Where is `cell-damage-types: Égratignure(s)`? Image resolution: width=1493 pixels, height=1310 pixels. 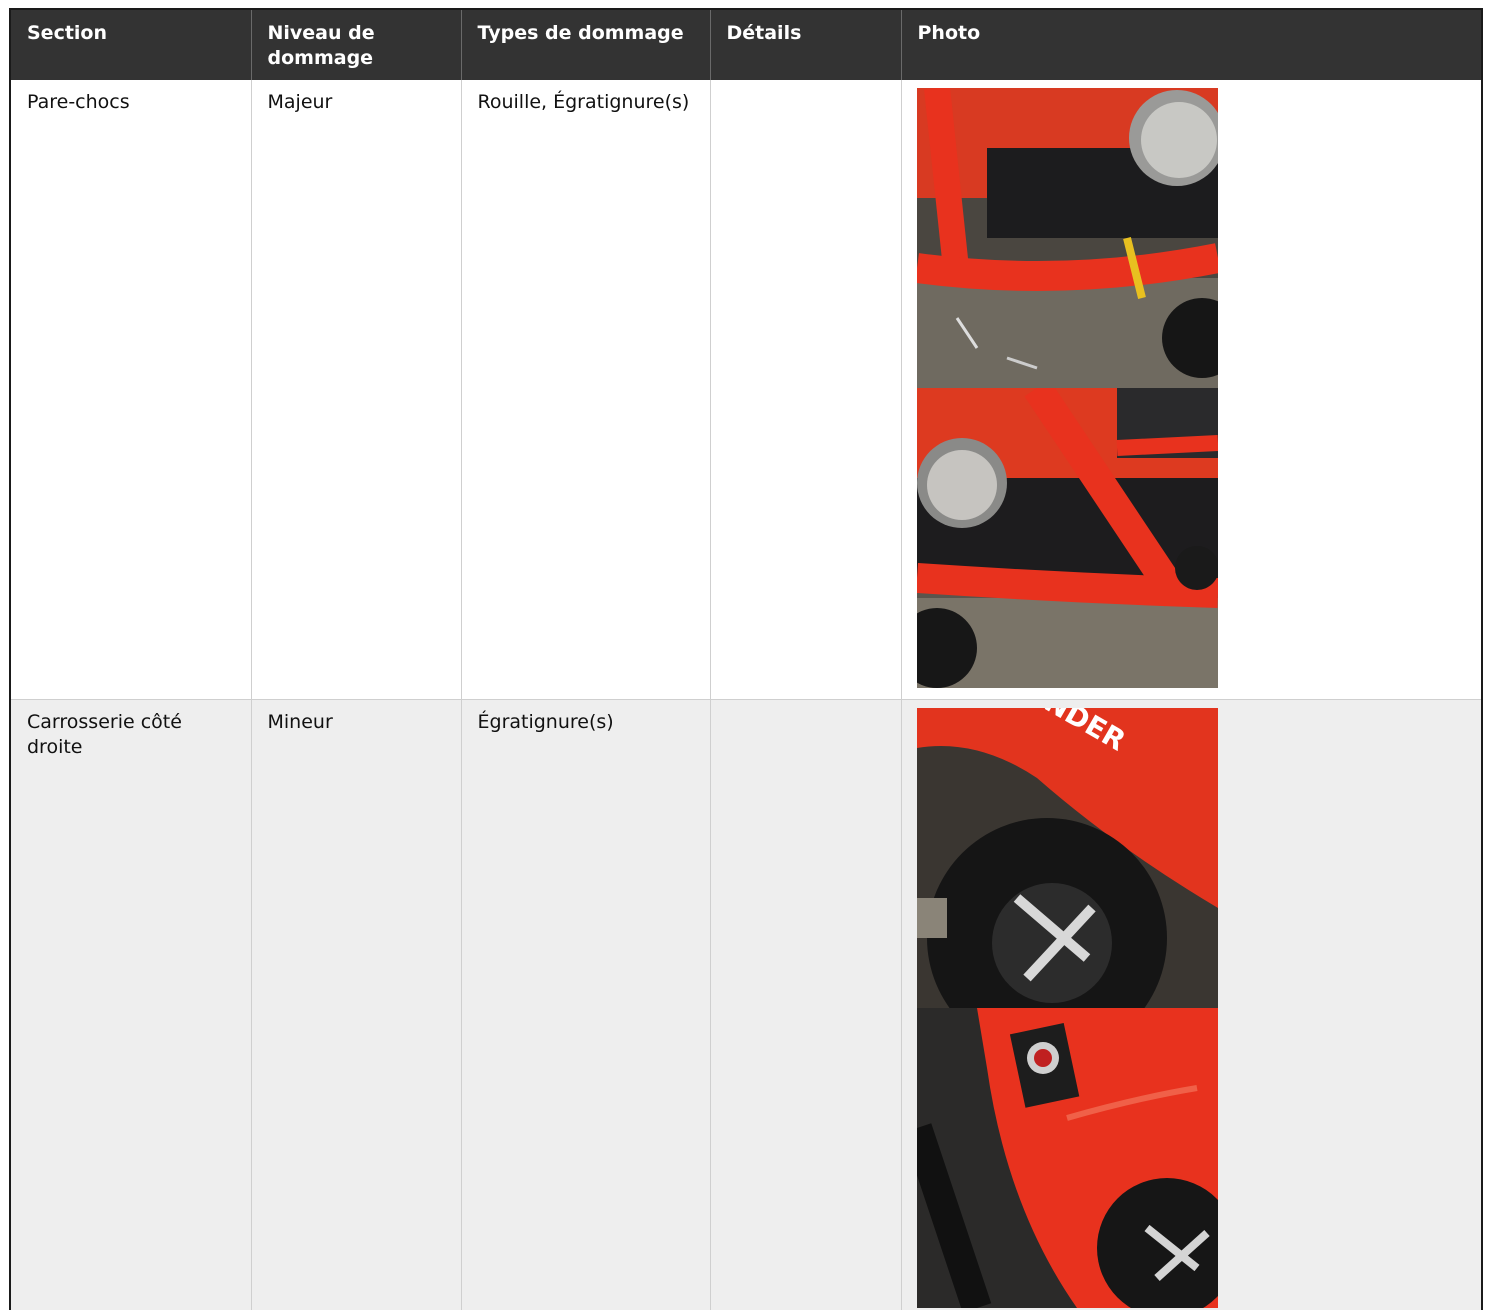
cell-damage-types: Égratignure(s) is located at coordinates (586, 1004).